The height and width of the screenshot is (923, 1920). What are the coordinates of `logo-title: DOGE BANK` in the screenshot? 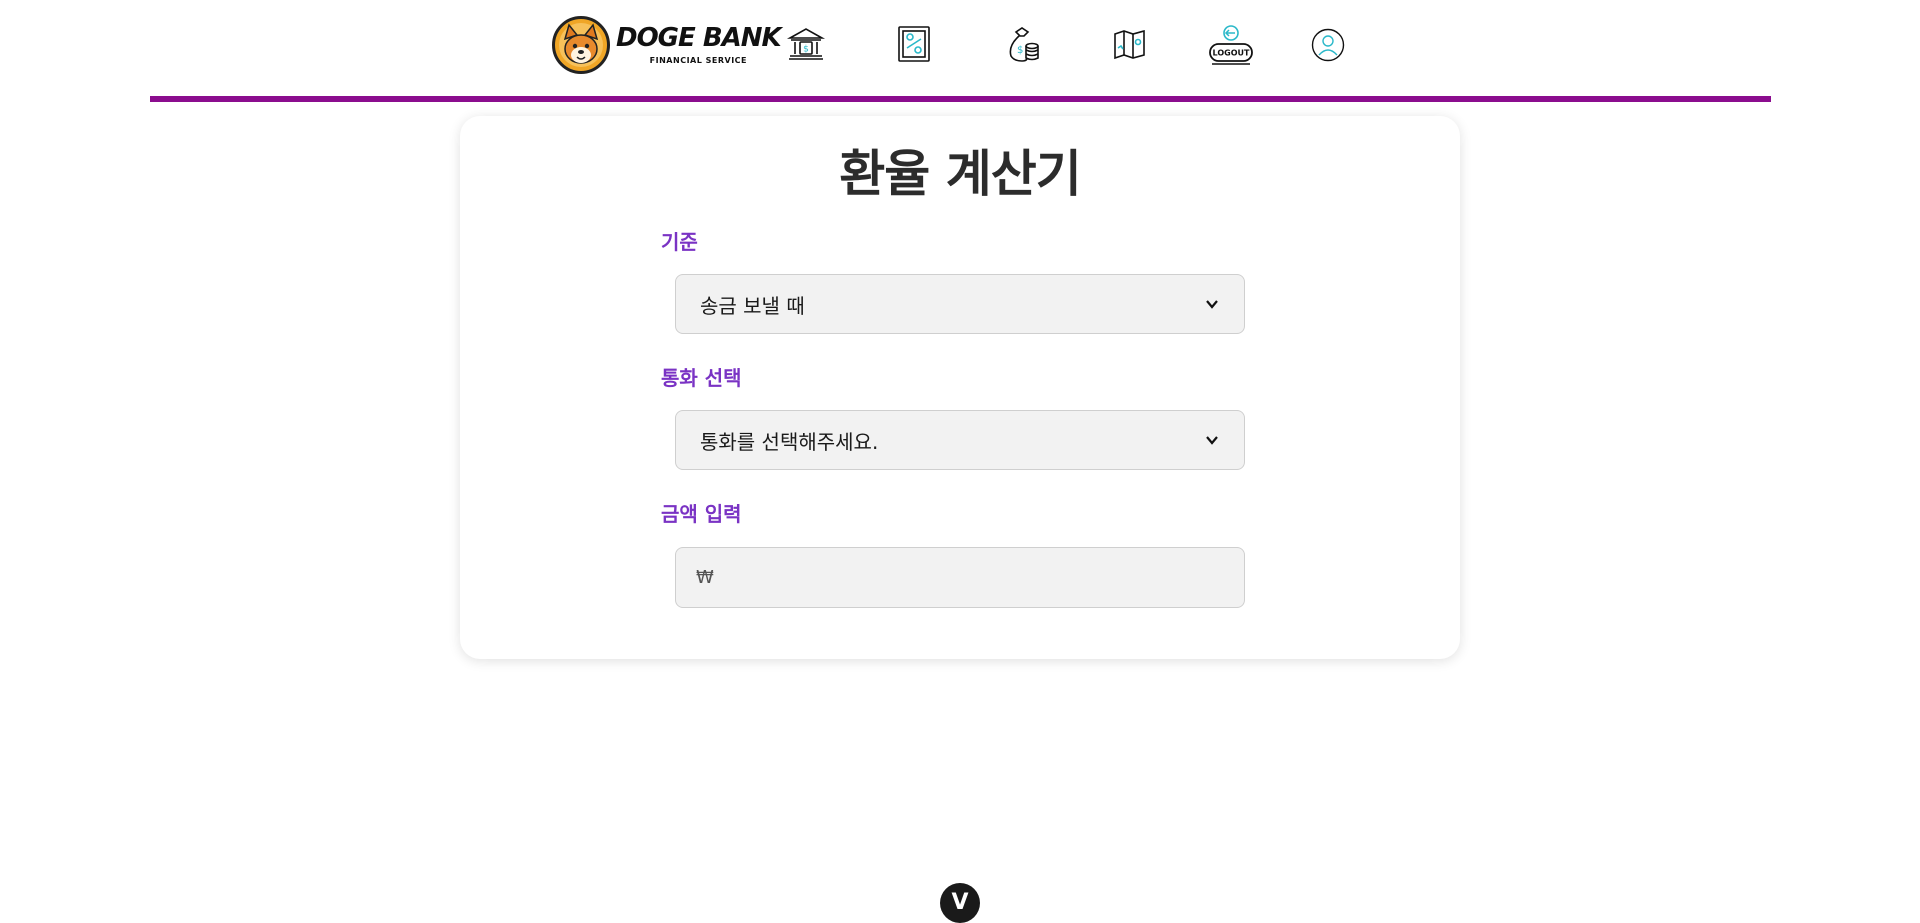 It's located at (699, 38).